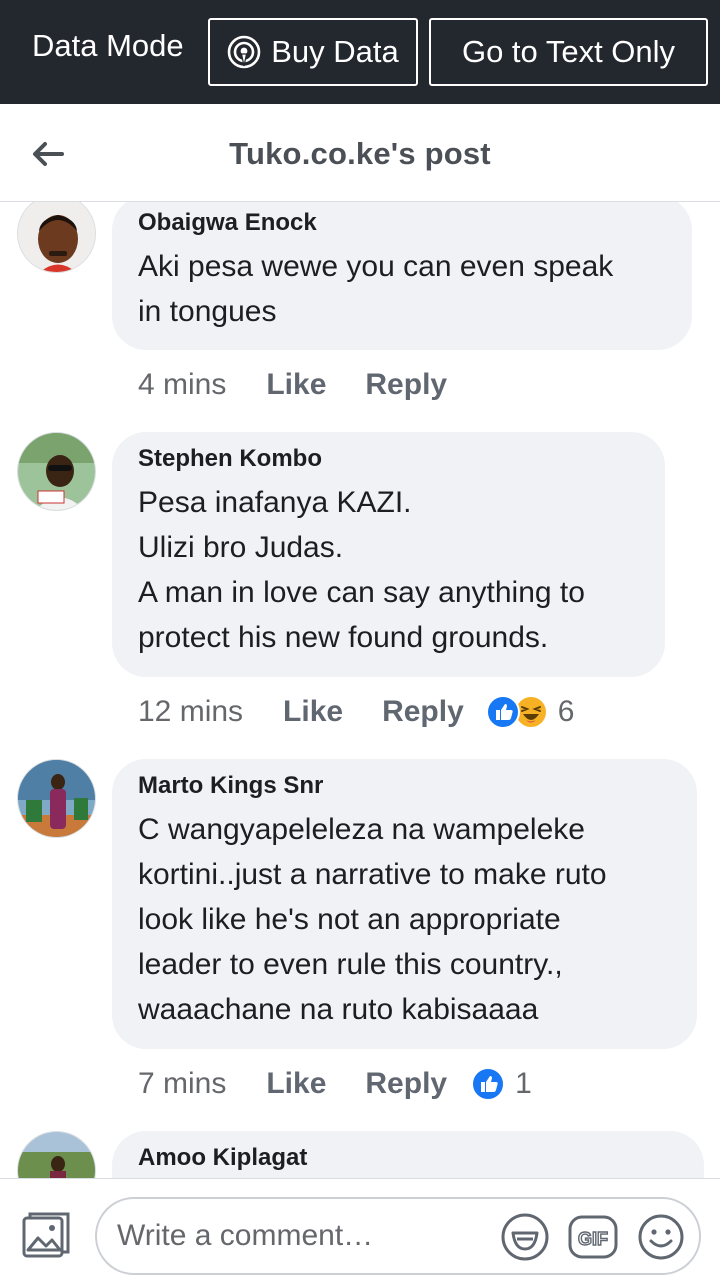 This screenshot has height=1285, width=720. I want to click on comment-input: Write a comment… GIF, so click(398, 1236).